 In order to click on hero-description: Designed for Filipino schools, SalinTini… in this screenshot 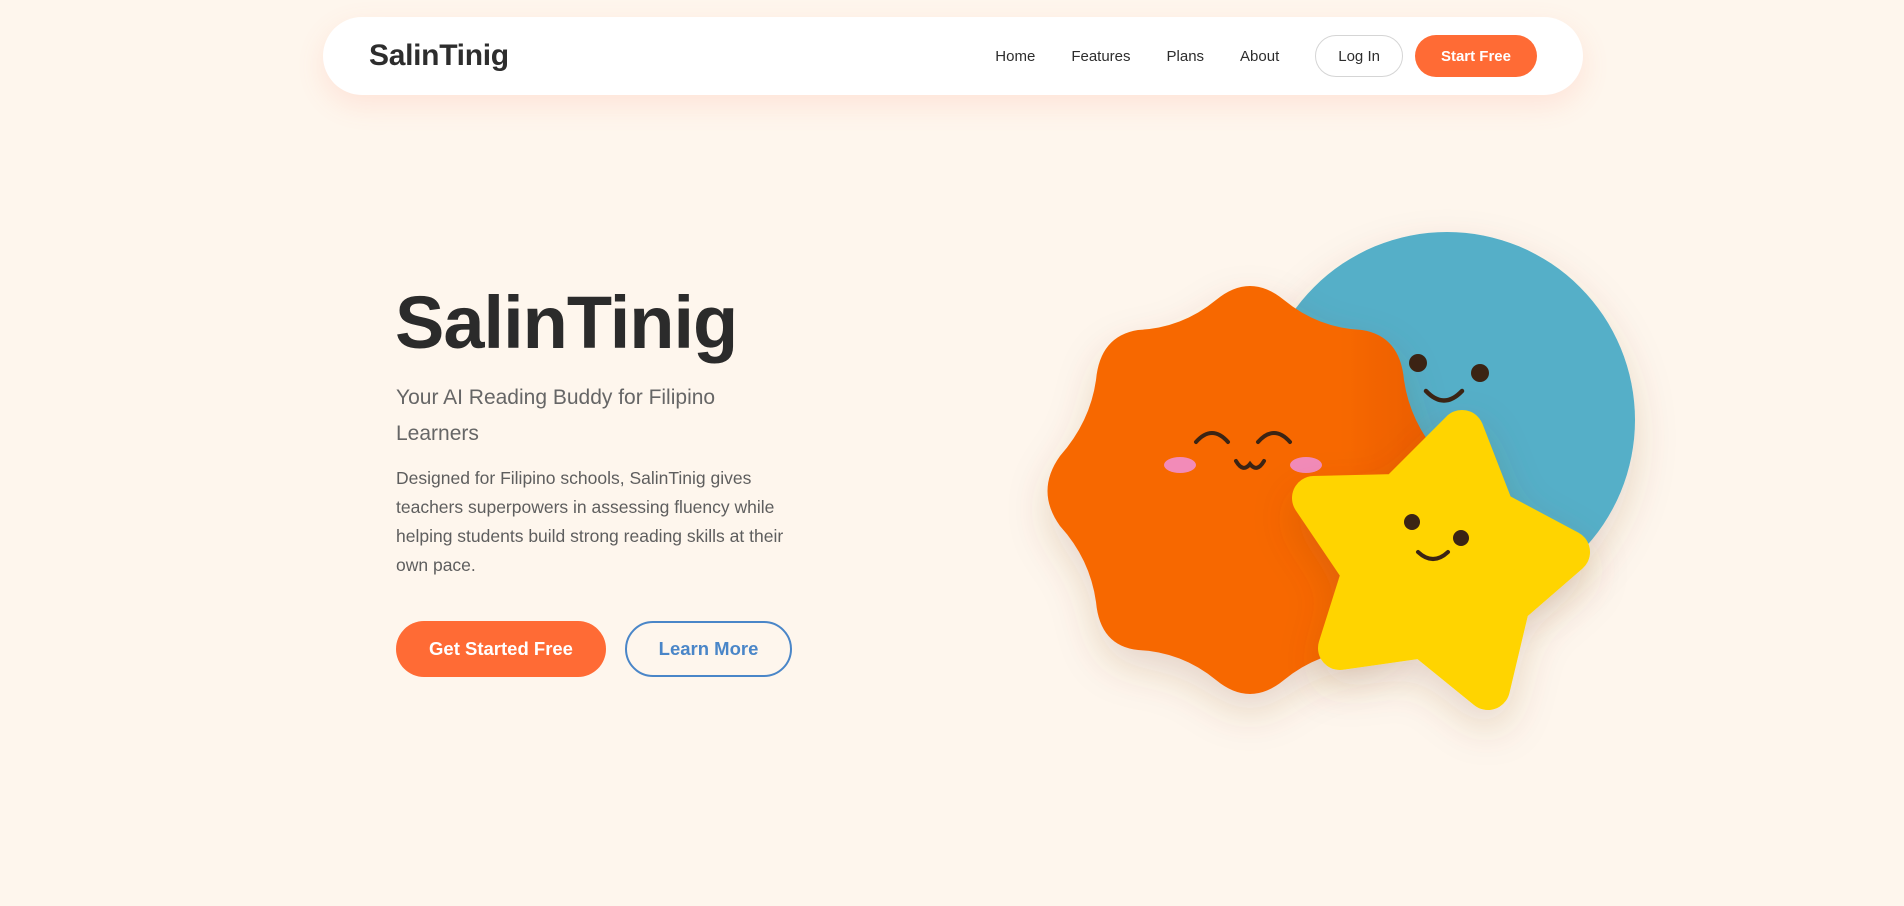, I will do `click(590, 521)`.